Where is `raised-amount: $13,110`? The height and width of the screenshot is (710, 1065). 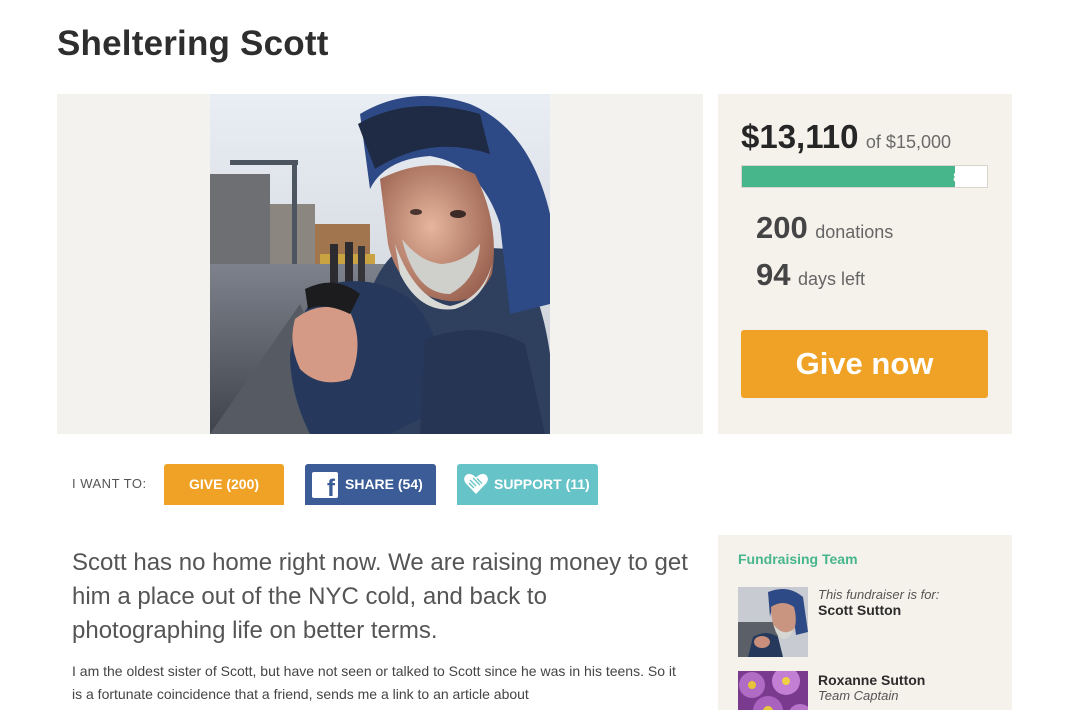 raised-amount: $13,110 is located at coordinates (800, 136).